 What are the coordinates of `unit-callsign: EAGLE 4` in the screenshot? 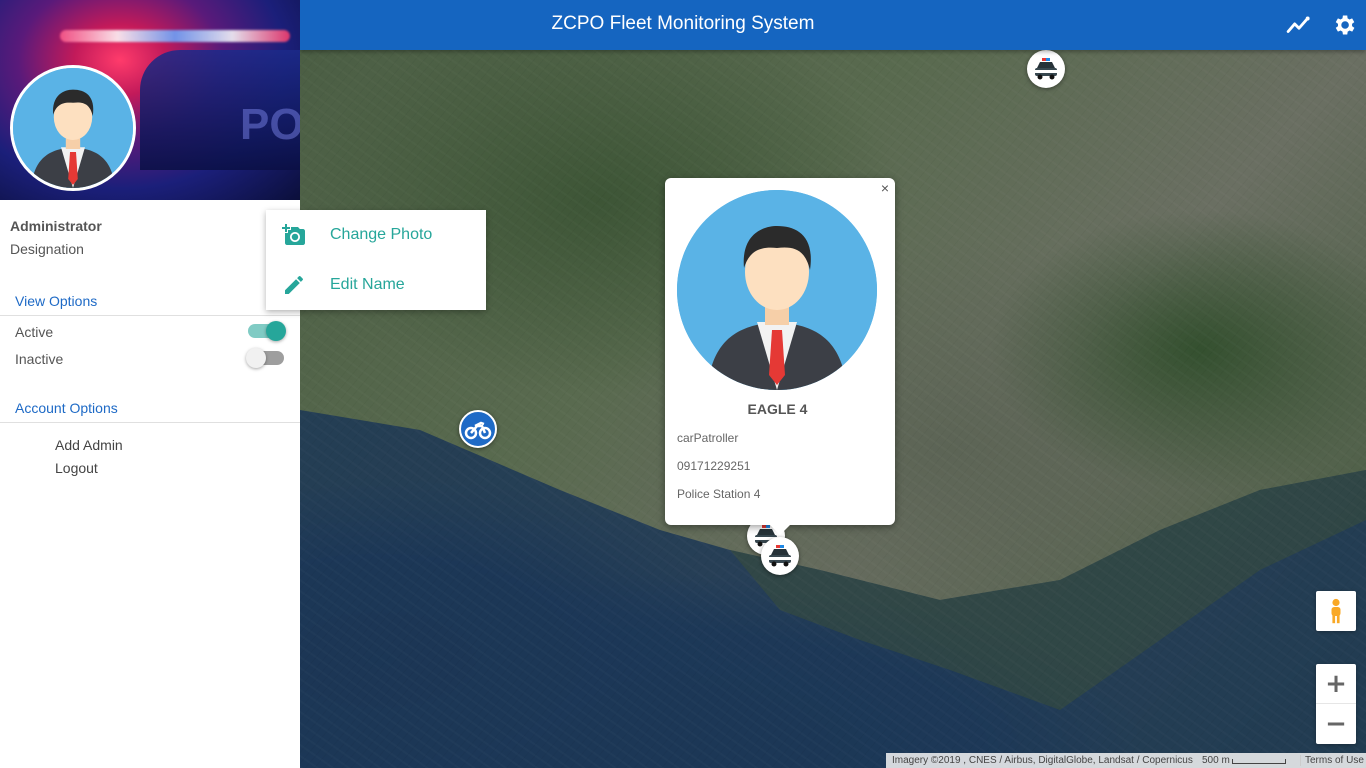 It's located at (777, 409).